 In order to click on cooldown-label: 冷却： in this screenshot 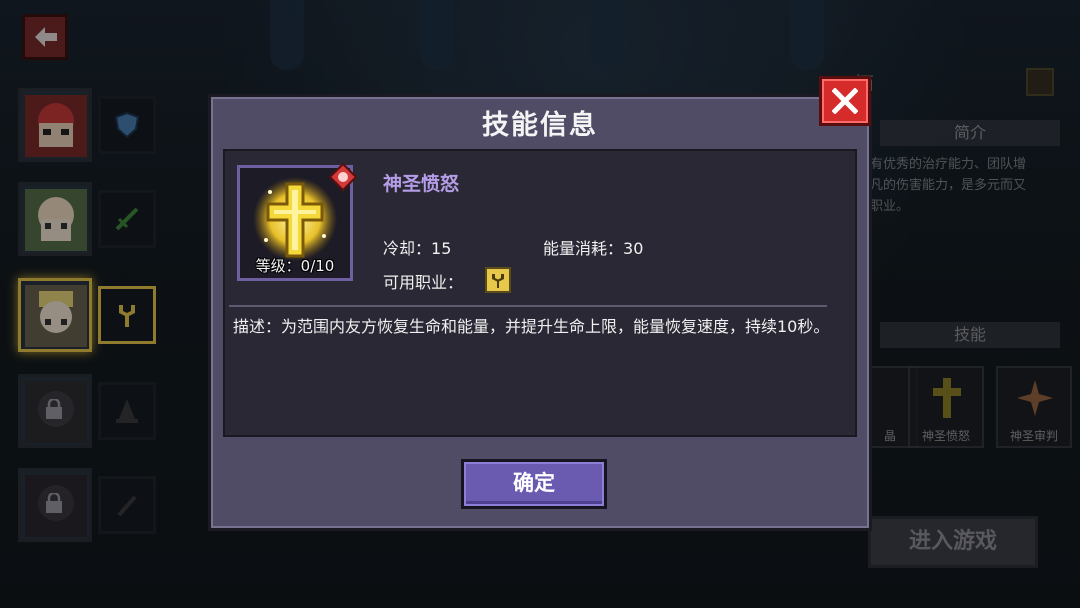, I will do `click(407, 248)`.